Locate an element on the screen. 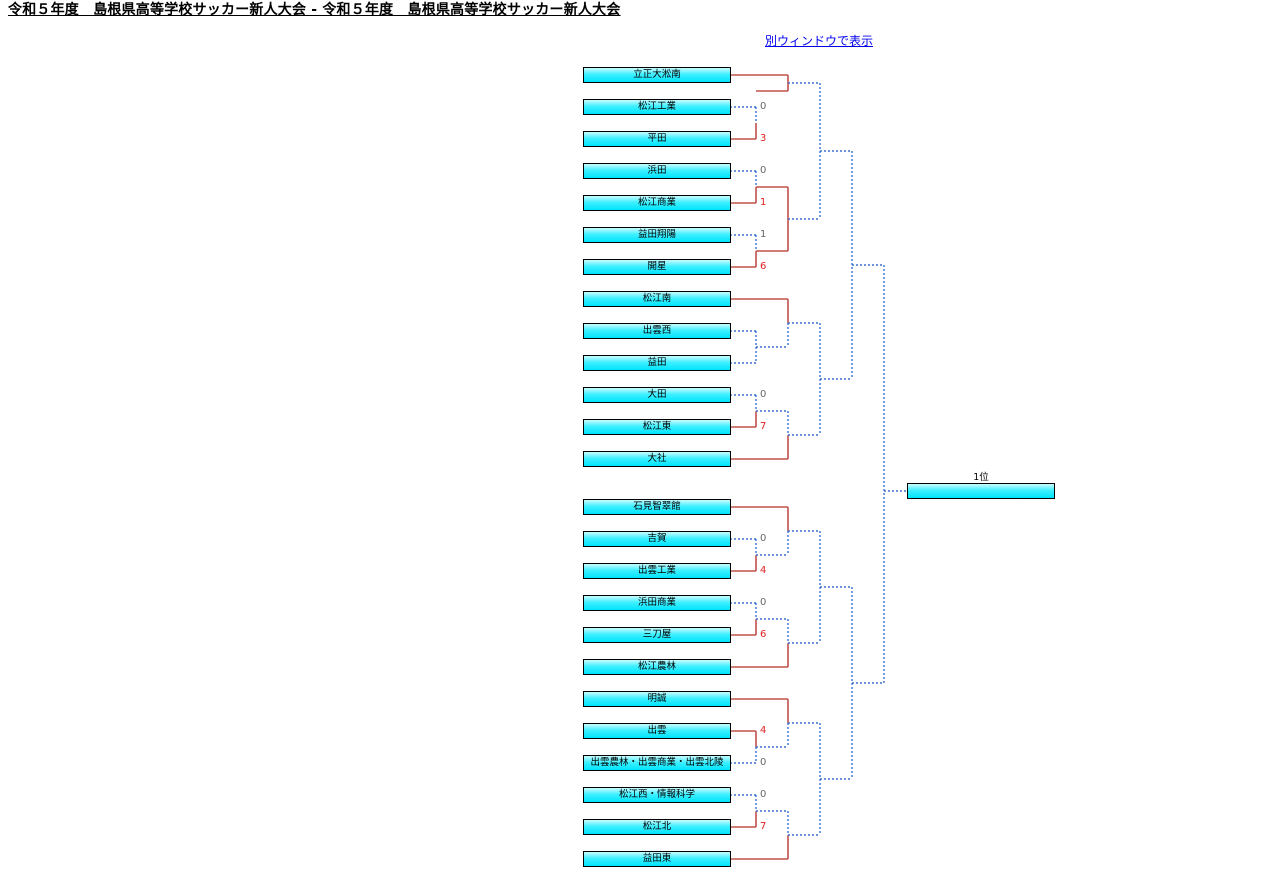 Image resolution: width=1287 pixels, height=874 pixels. team-box: 松江東 is located at coordinates (657, 427).